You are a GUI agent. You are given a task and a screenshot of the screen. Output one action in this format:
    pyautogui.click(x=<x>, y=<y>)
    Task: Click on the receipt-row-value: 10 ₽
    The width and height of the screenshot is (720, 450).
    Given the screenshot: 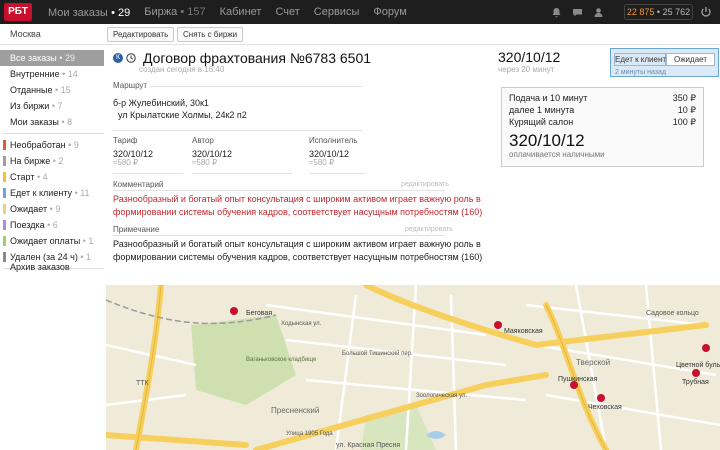 What is the action you would take?
    pyautogui.click(x=686, y=110)
    